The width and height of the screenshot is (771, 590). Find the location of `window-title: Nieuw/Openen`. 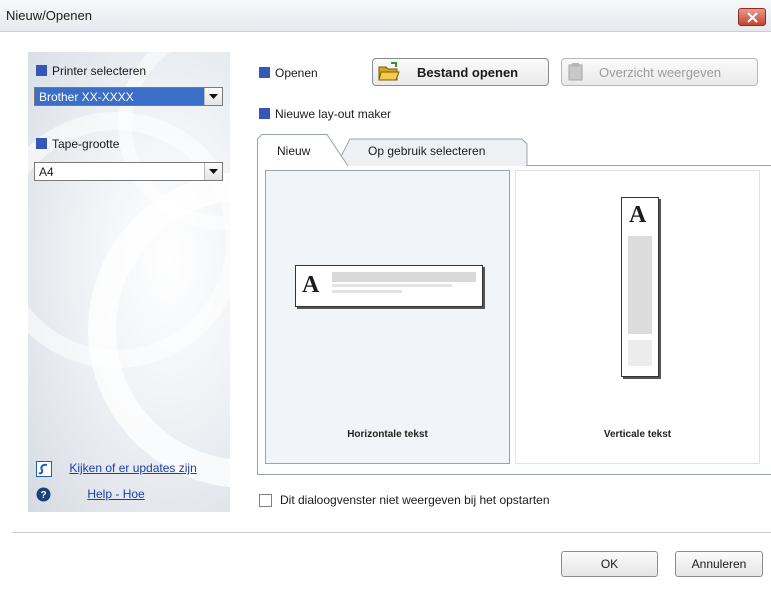

window-title: Nieuw/Openen is located at coordinates (49, 15).